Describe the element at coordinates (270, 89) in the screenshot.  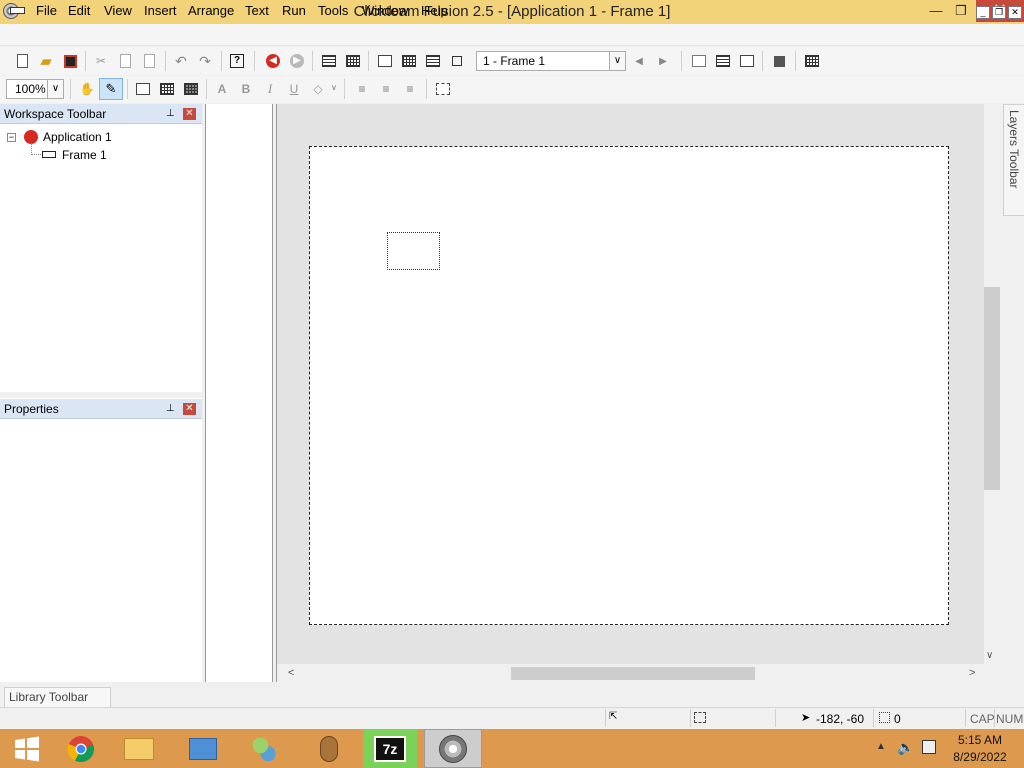
I see `italic-icon: I` at that location.